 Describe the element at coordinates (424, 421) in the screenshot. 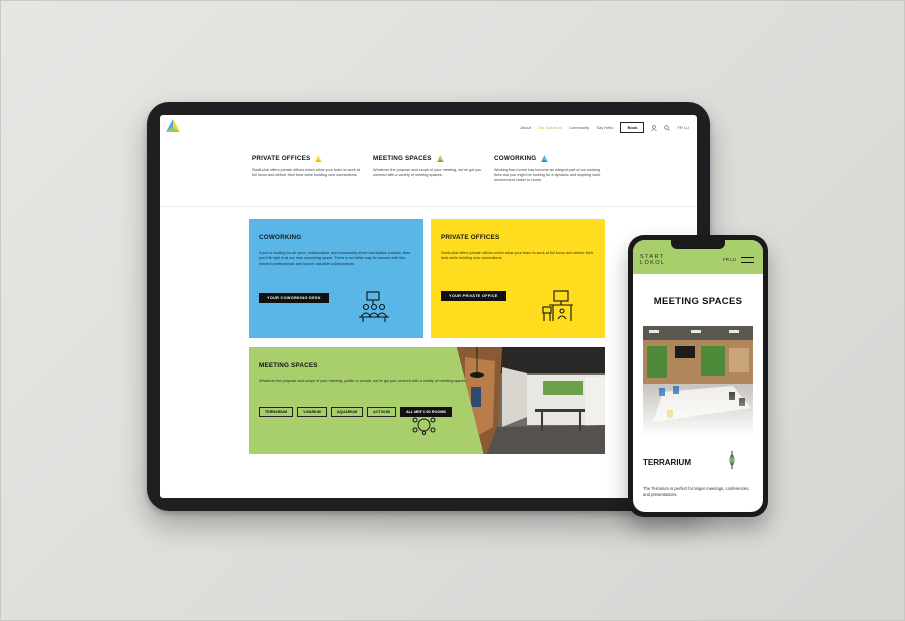

I see `conference-table-icon` at that location.